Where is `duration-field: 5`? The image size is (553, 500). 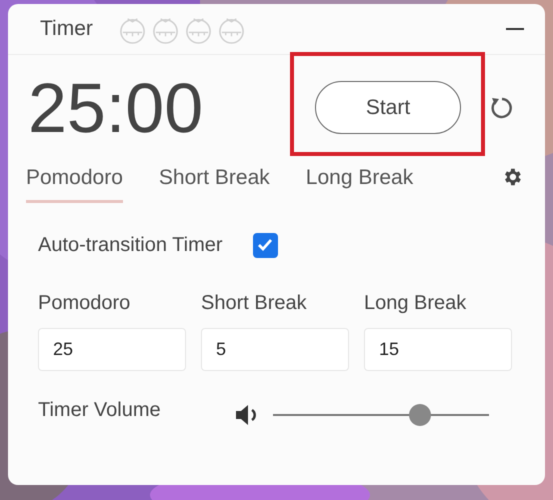 duration-field: 5 is located at coordinates (275, 349).